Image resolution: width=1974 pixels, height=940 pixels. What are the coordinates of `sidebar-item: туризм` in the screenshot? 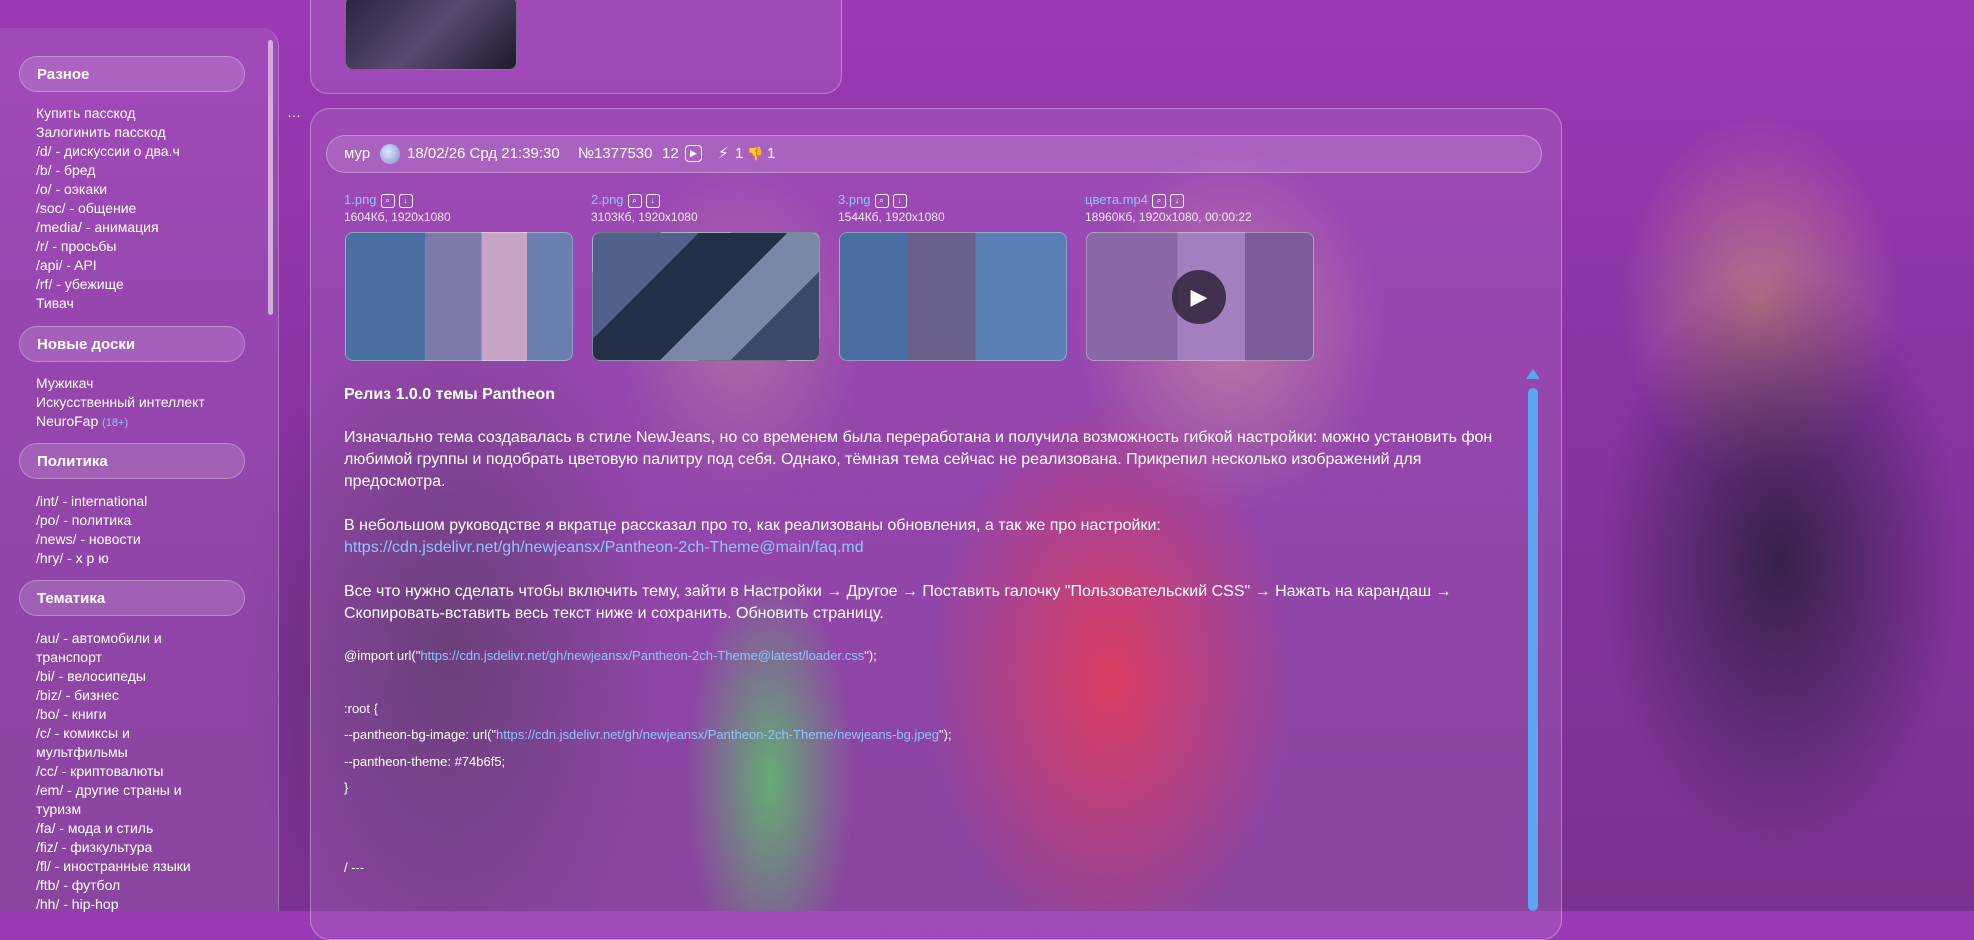 It's located at (113, 809).